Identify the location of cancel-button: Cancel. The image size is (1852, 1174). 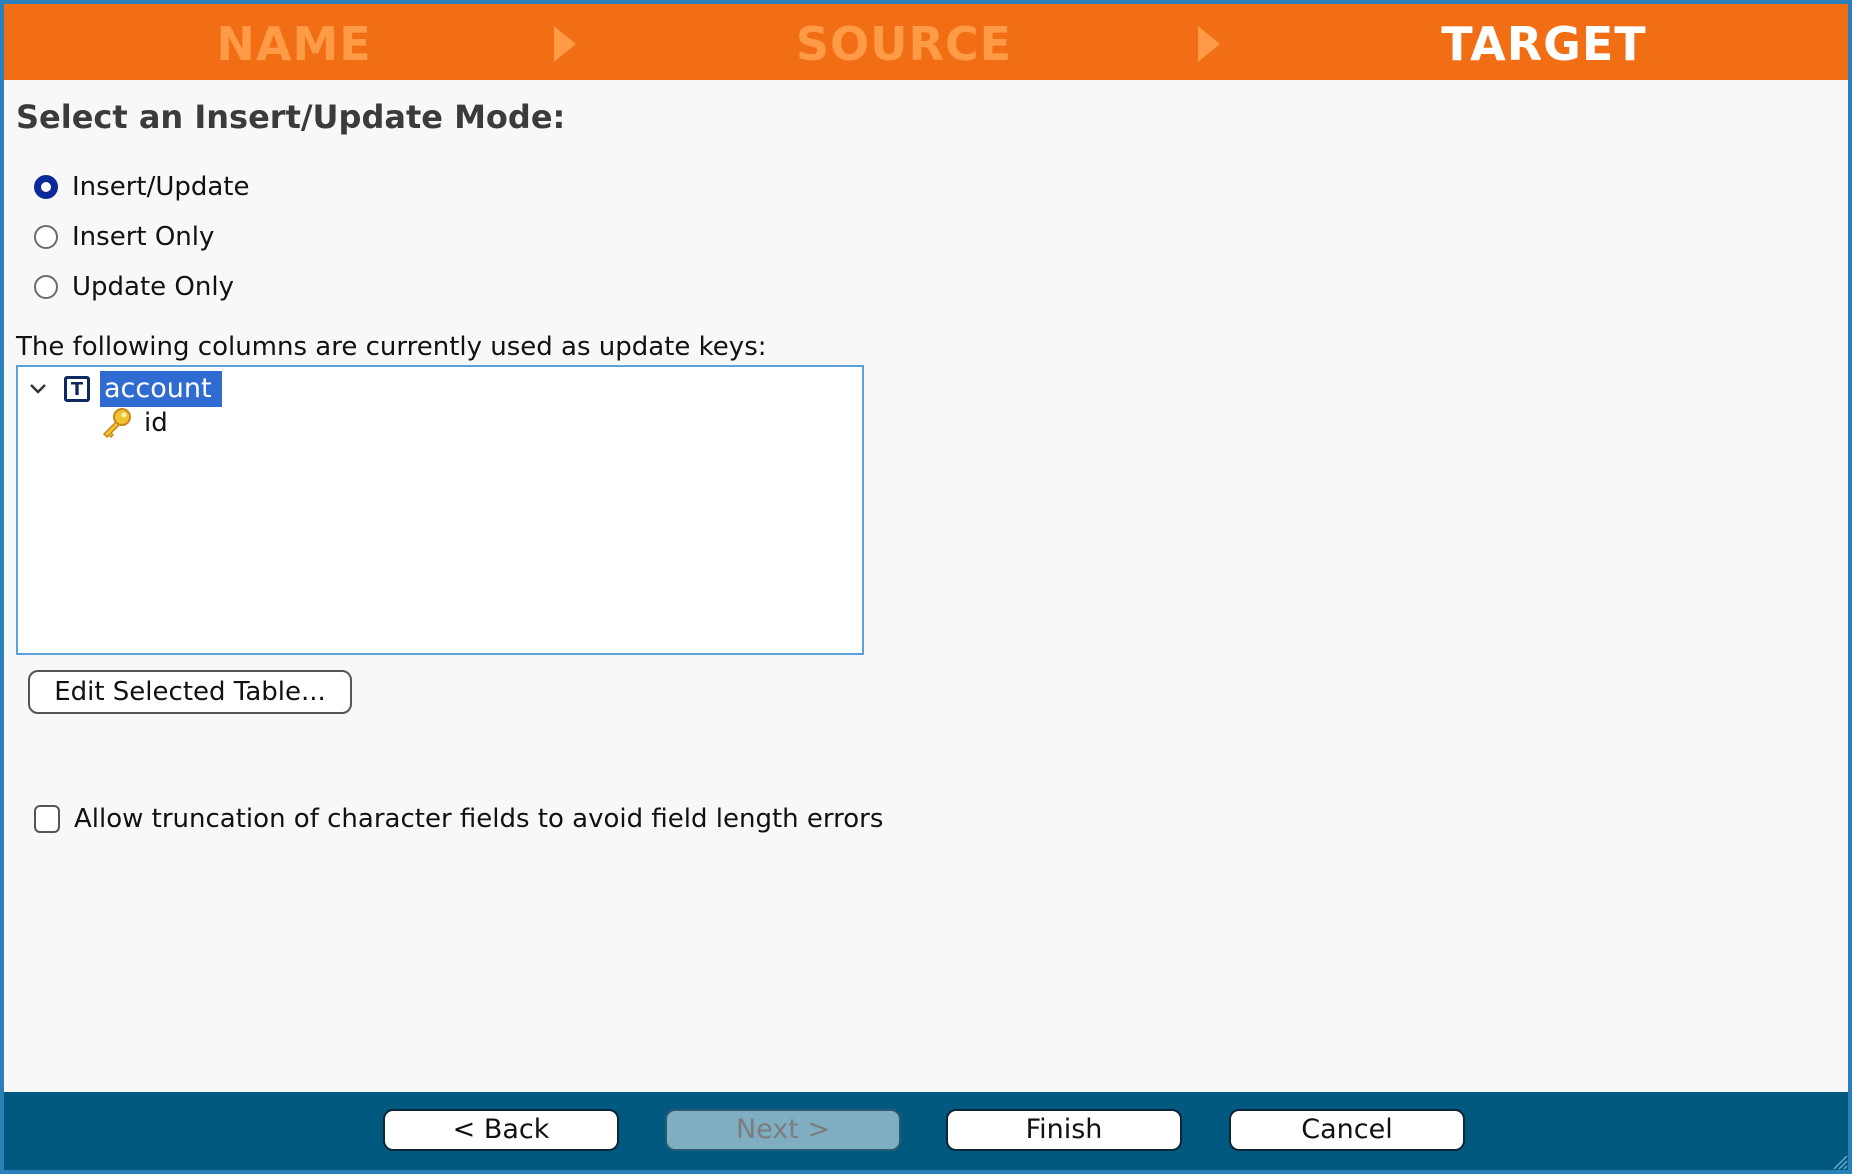
(1347, 1130).